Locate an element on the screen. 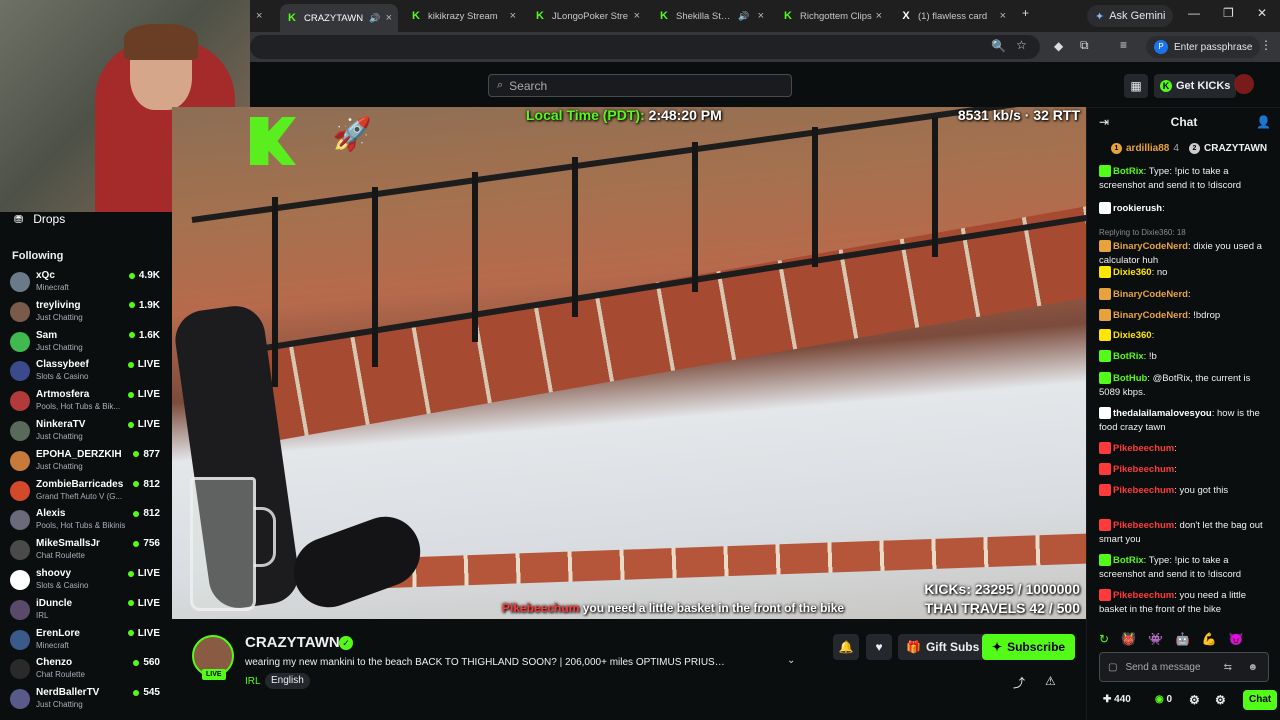 The image size is (1280, 720). sidebar-item-mikesmallsjr: MikeSmallsJr Chat Roulette 756 is located at coordinates (86, 550).